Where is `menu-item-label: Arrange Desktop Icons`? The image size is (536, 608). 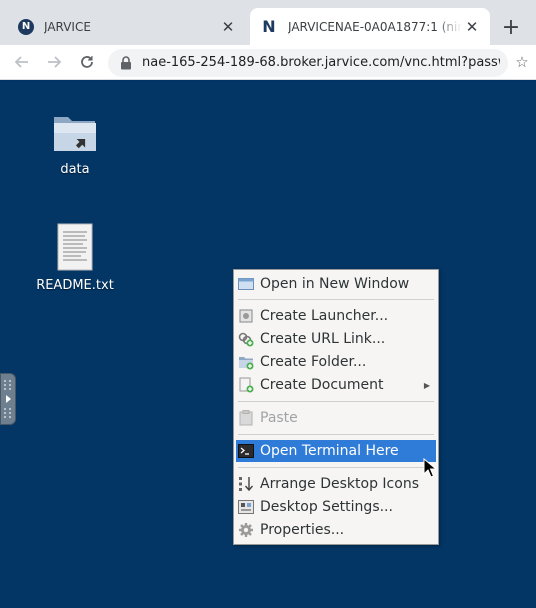 menu-item-label: Arrange Desktop Icons is located at coordinates (339, 484).